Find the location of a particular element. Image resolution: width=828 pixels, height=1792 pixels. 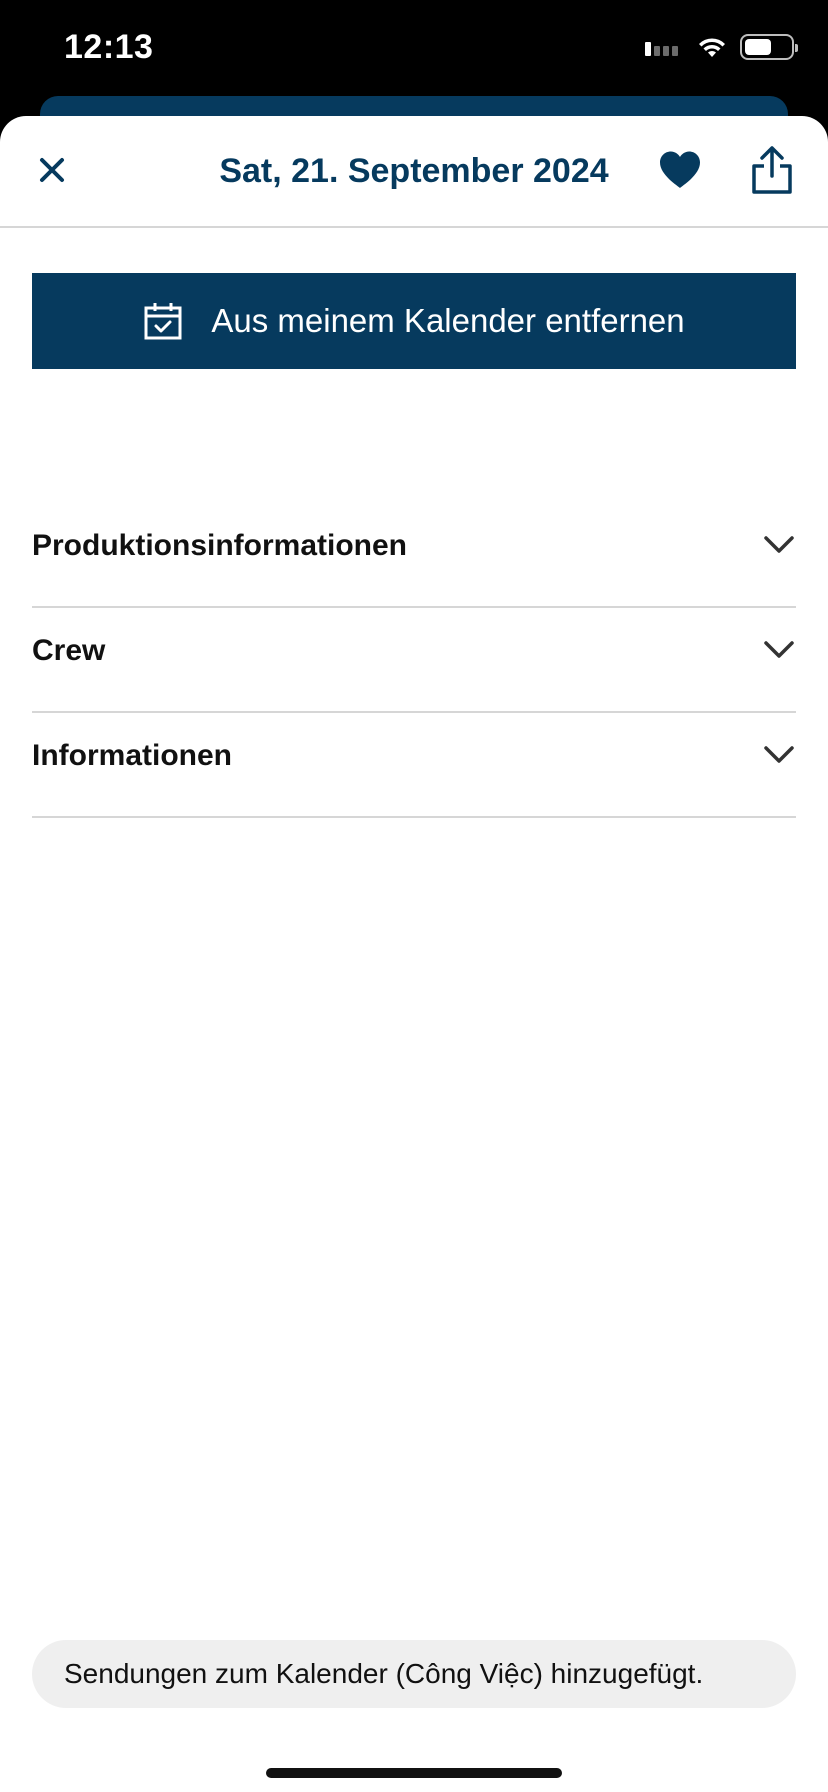

section-crew: Crew is located at coordinates (414, 660).